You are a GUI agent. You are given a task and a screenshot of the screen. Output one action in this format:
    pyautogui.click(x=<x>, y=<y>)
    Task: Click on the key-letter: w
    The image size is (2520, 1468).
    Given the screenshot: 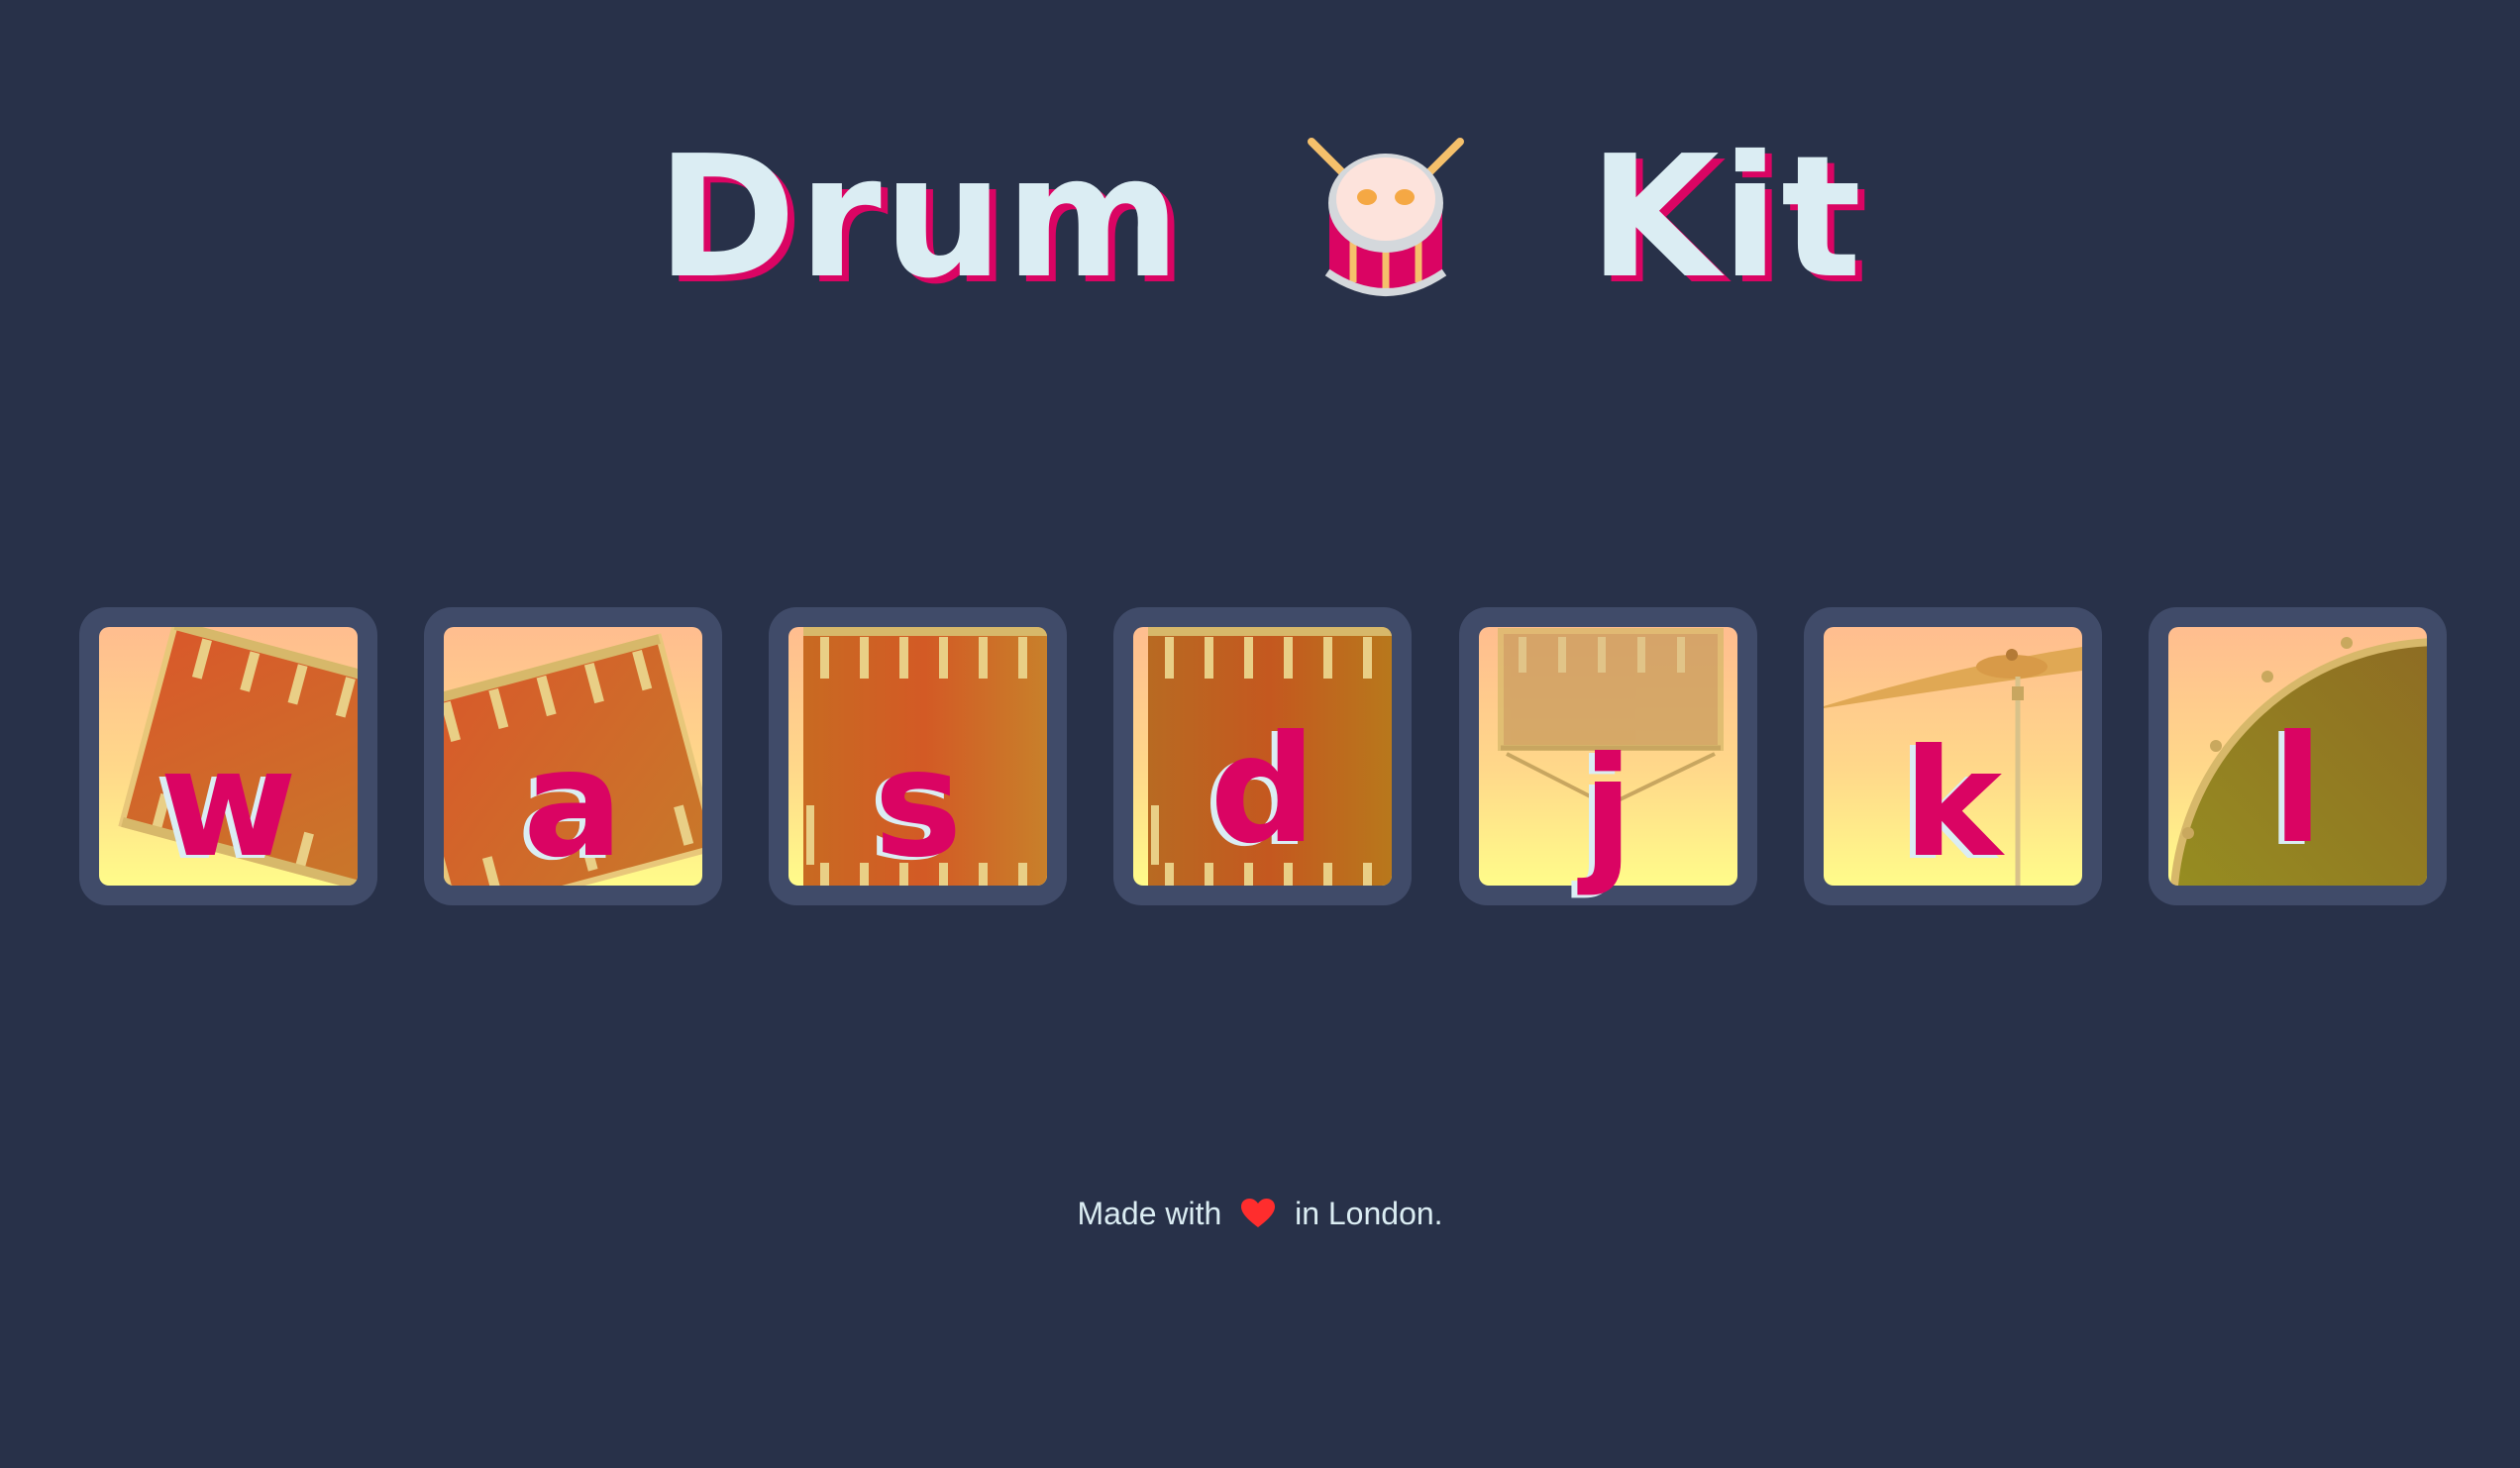 What is the action you would take?
    pyautogui.click(x=228, y=802)
    